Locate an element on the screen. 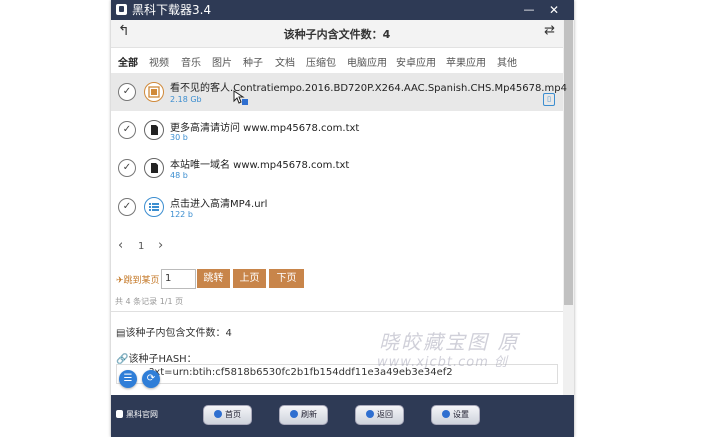  page-header: ↰ 该种子内含文件数：4 ⇄ is located at coordinates (337, 34).